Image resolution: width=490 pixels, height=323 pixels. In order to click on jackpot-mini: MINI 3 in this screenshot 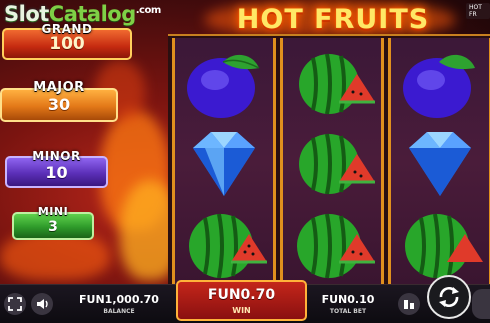, I will do `click(53, 222)`.